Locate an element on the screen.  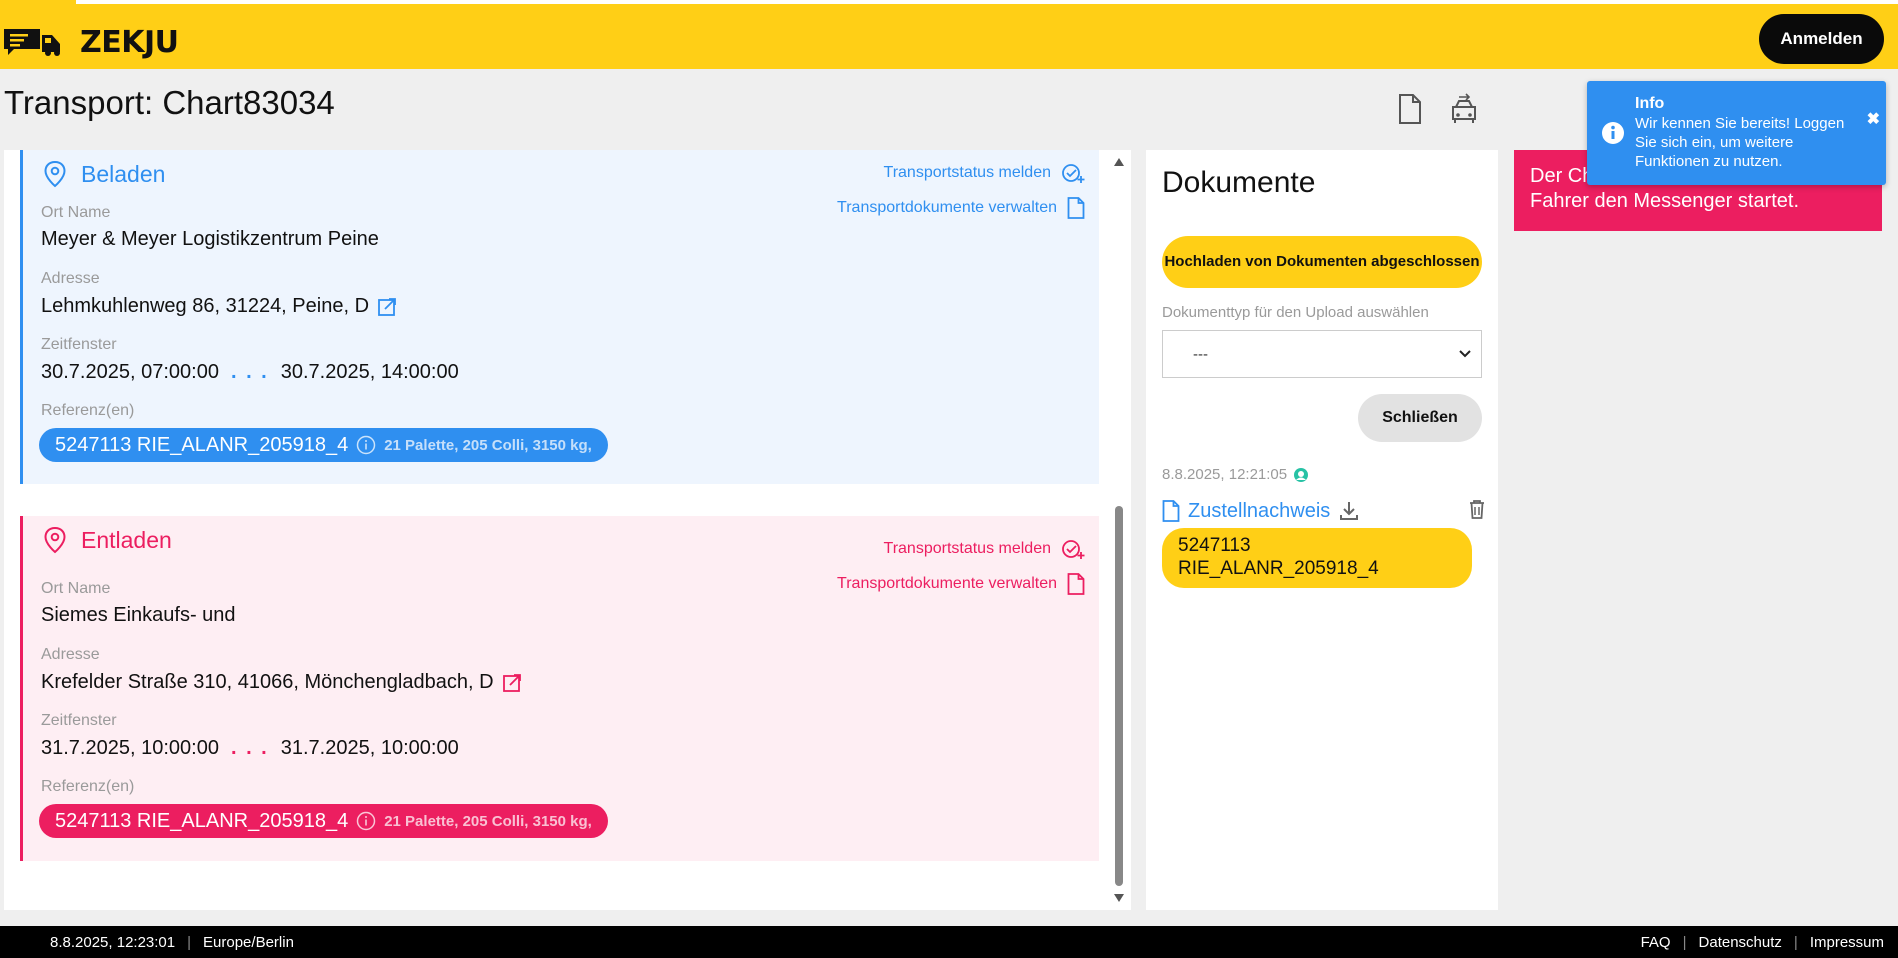
address-row: Lehmkuhlenweg 86, 31224, Peine, D is located at coordinates (219, 306).